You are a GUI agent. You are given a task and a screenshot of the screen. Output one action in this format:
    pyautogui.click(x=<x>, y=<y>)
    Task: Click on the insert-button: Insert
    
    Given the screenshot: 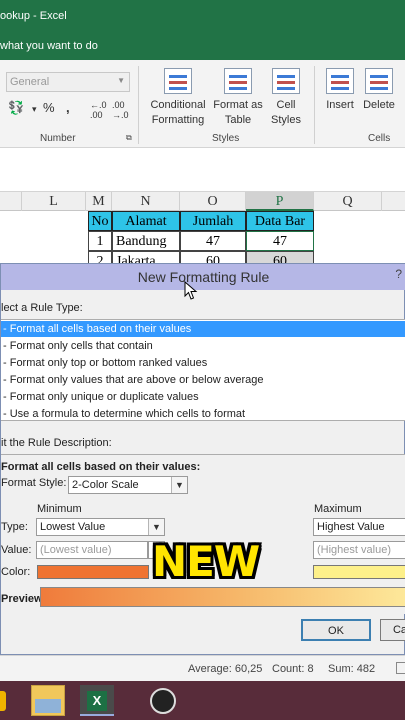 What is the action you would take?
    pyautogui.click(x=340, y=90)
    